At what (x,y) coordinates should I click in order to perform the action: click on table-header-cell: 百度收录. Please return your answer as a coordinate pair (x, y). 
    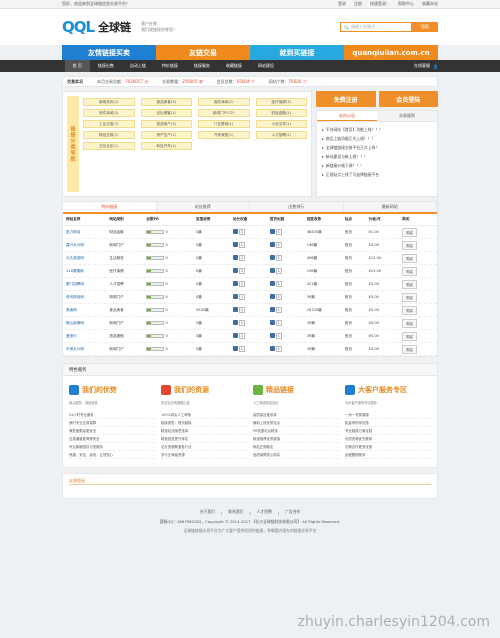
    Looking at the image, I should click on (211, 220).